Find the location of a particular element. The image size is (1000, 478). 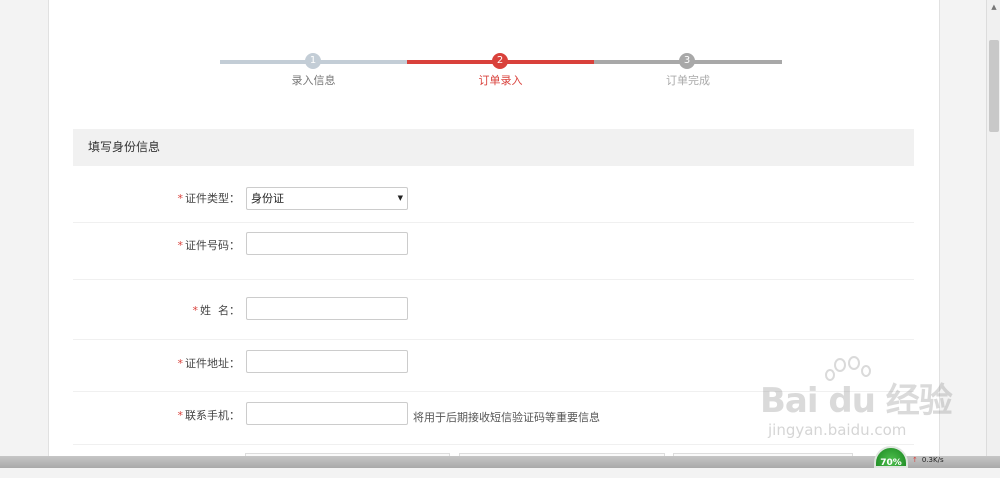

id-number-input is located at coordinates (327, 243).